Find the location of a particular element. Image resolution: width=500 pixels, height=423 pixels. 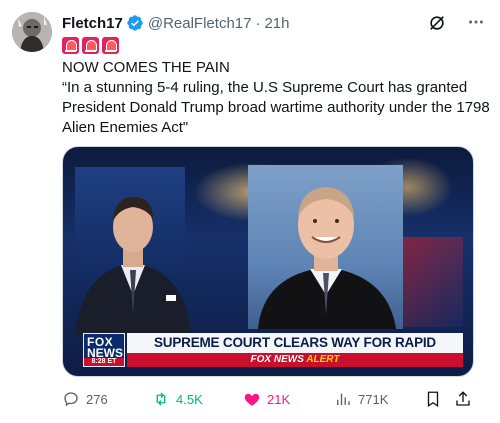

repost-button: 4.5K is located at coordinates (177, 399).